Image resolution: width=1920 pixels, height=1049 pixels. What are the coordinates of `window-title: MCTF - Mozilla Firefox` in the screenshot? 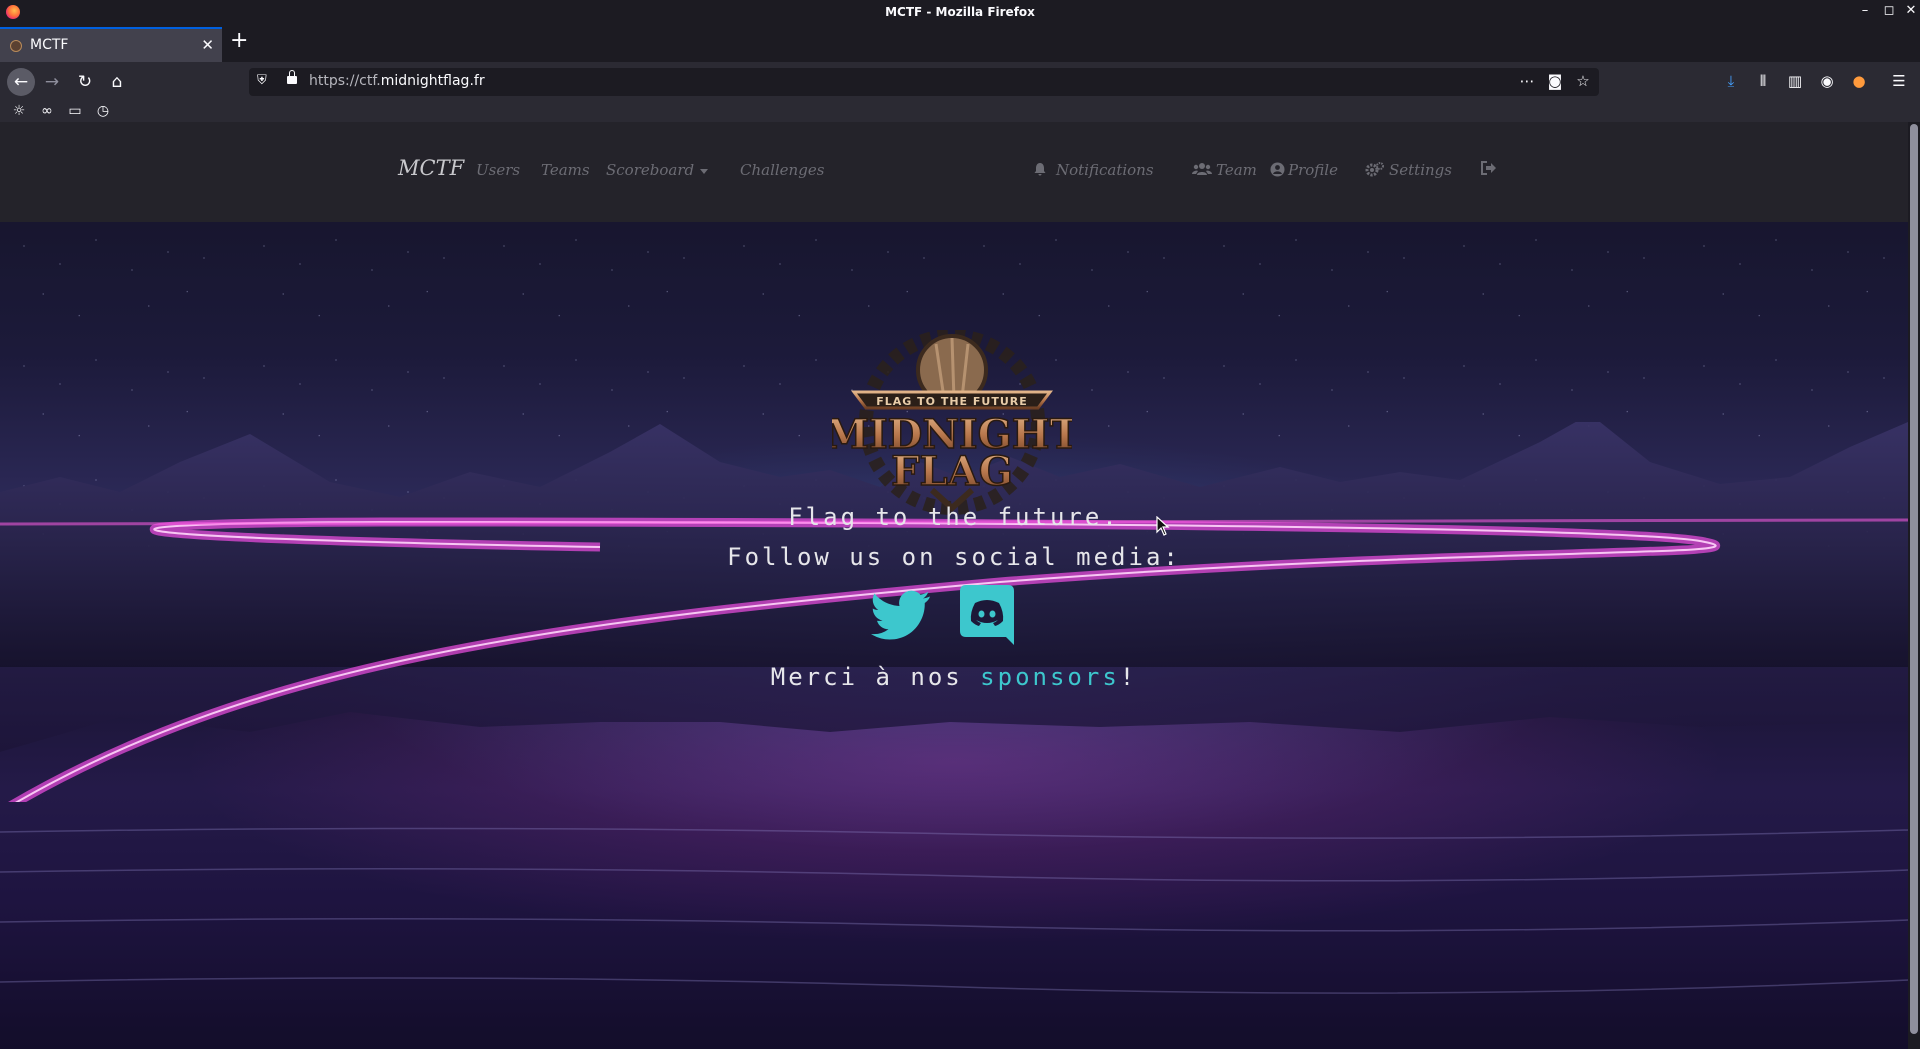 It's located at (960, 12).